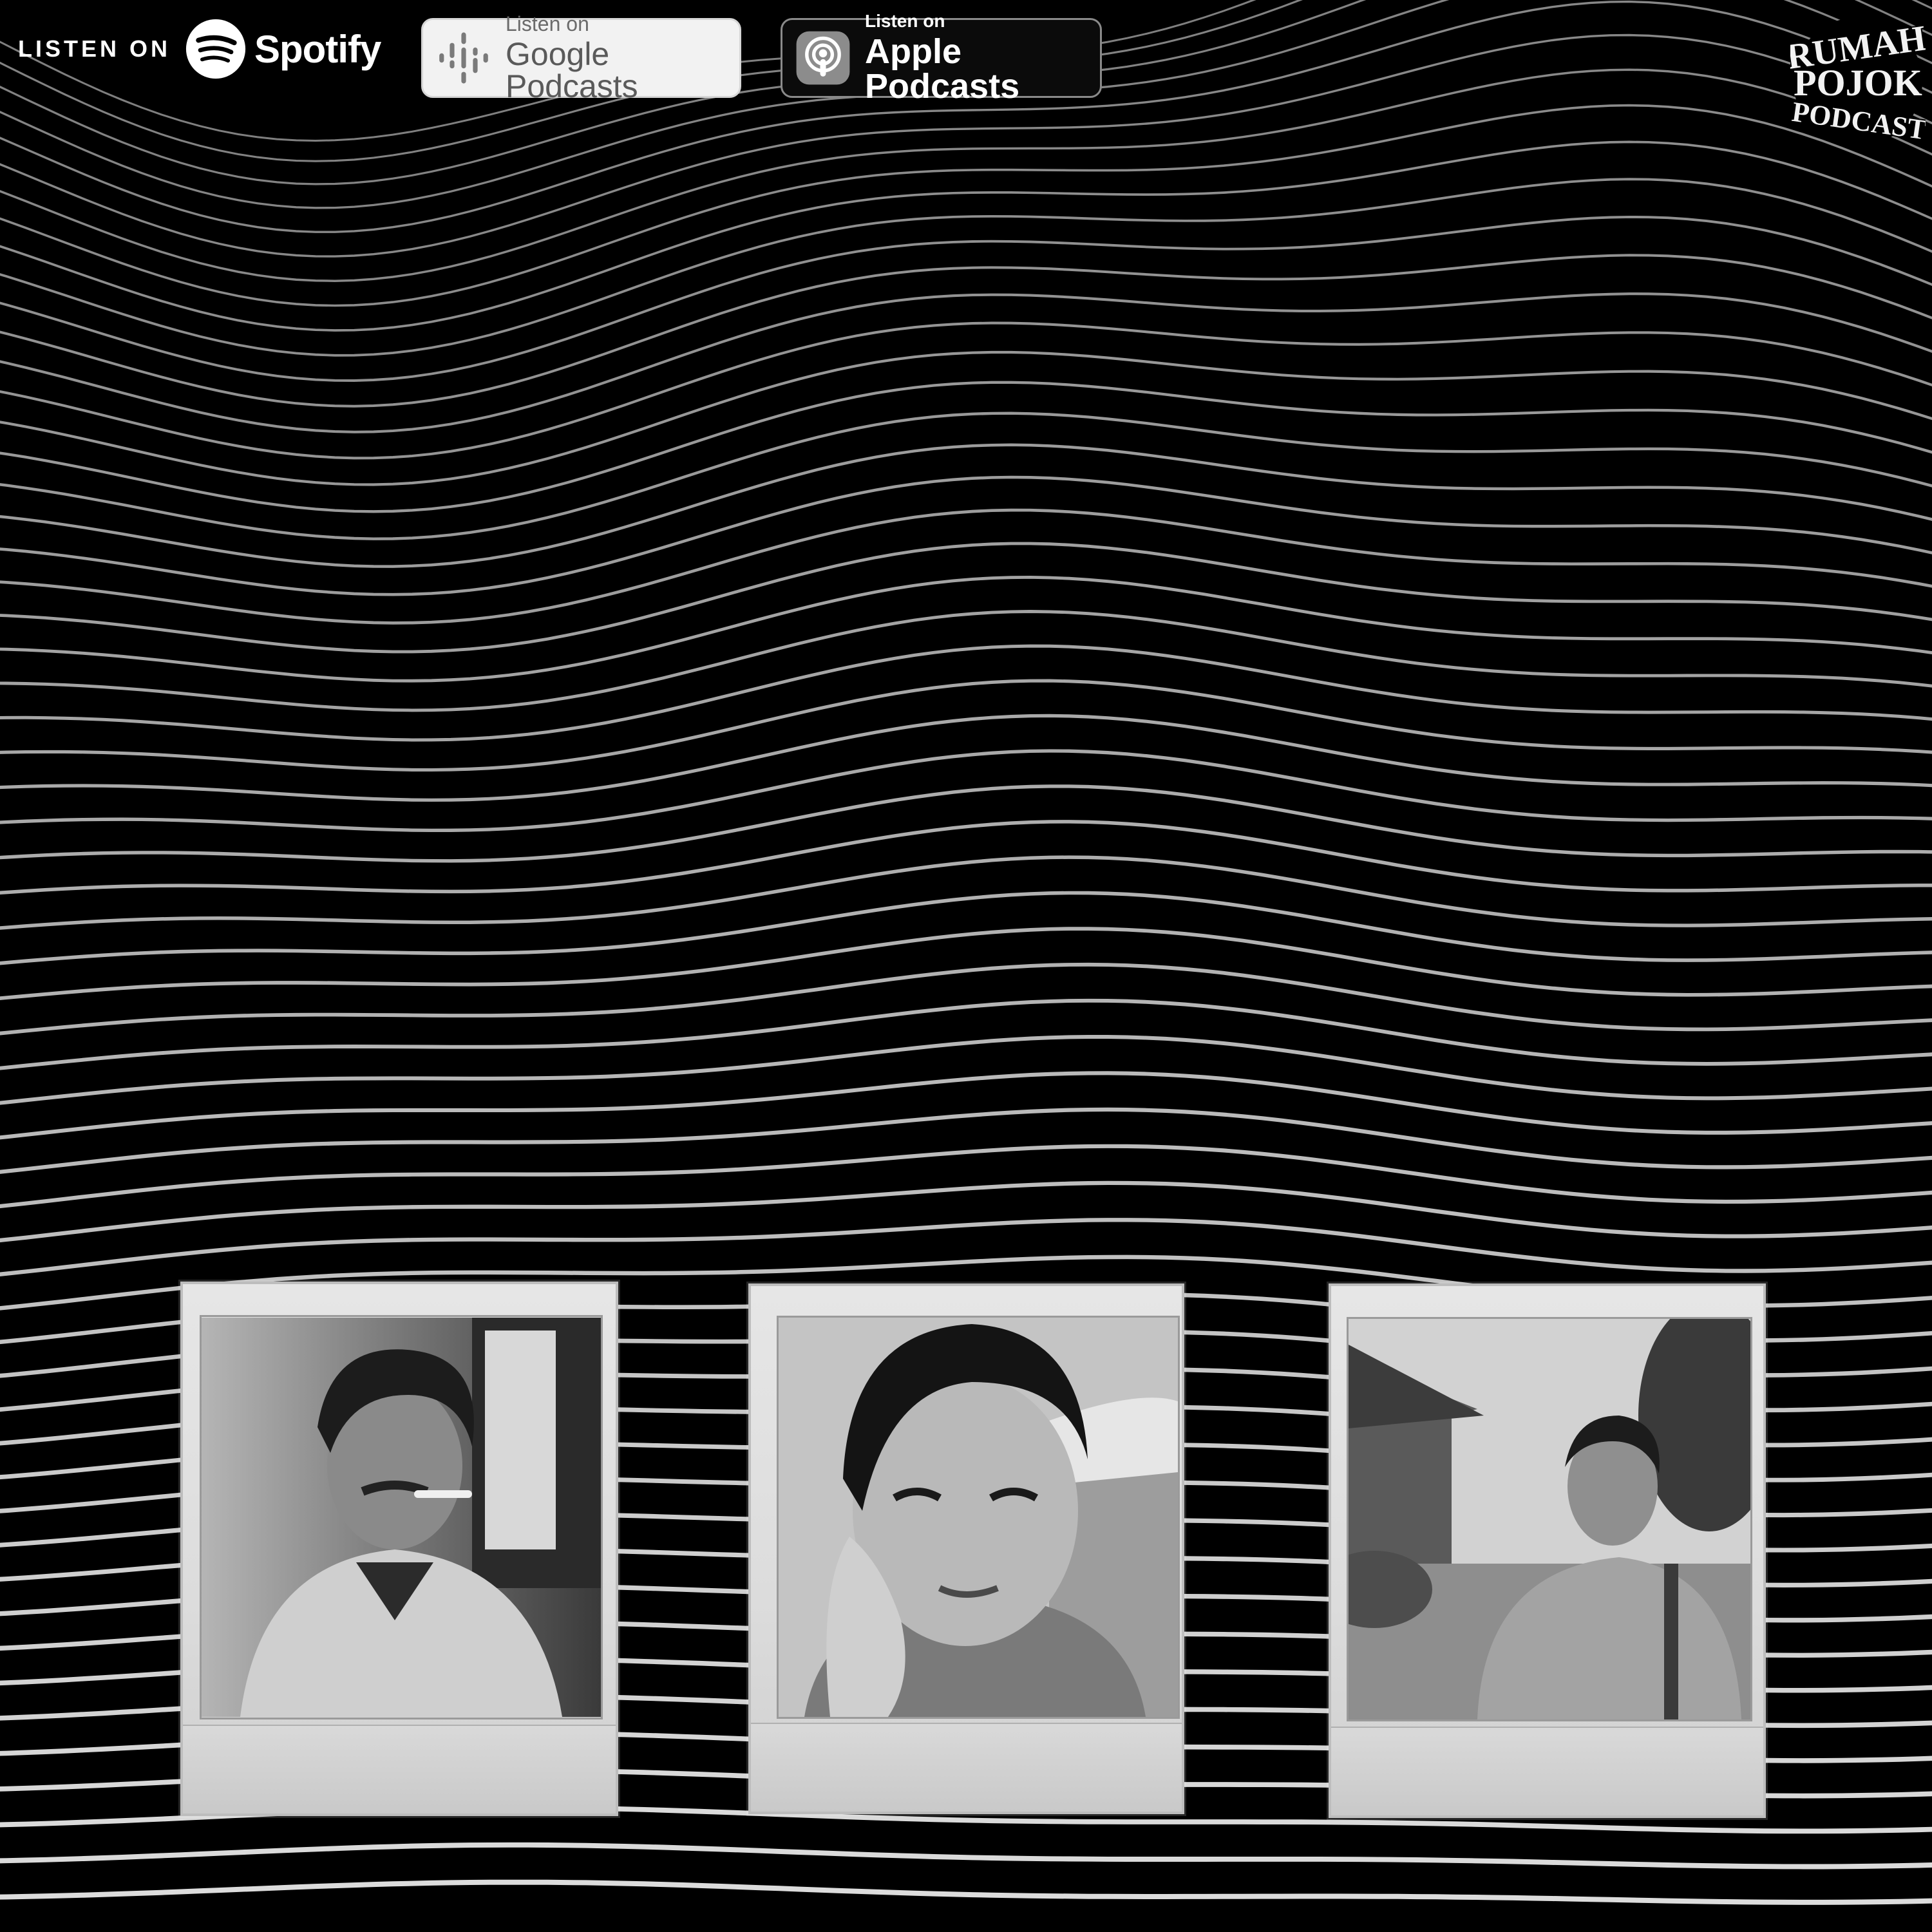 Image resolution: width=1932 pixels, height=1932 pixels. I want to click on svg-text: POJOK, so click(1858, 83).